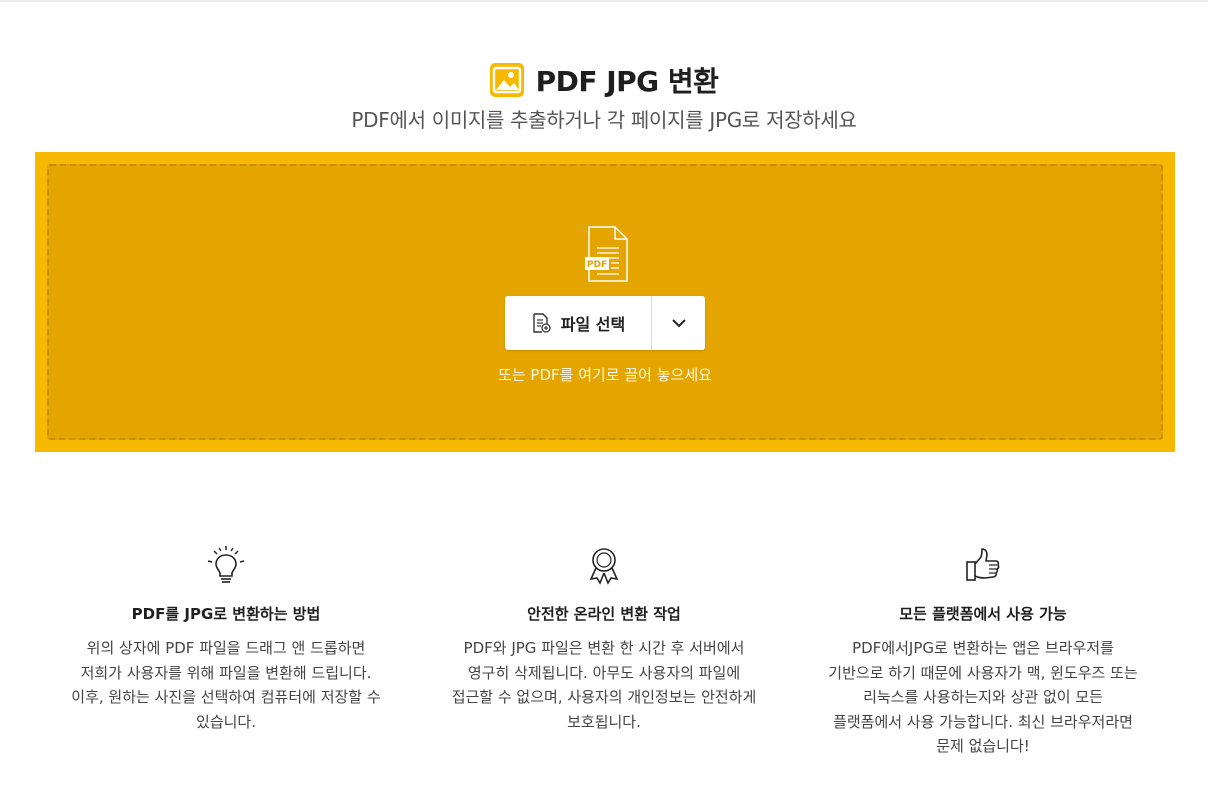 The image size is (1208, 804). Describe the element at coordinates (604, 614) in the screenshot. I see `feature-title: 안전한 온라인 변환 작업` at that location.